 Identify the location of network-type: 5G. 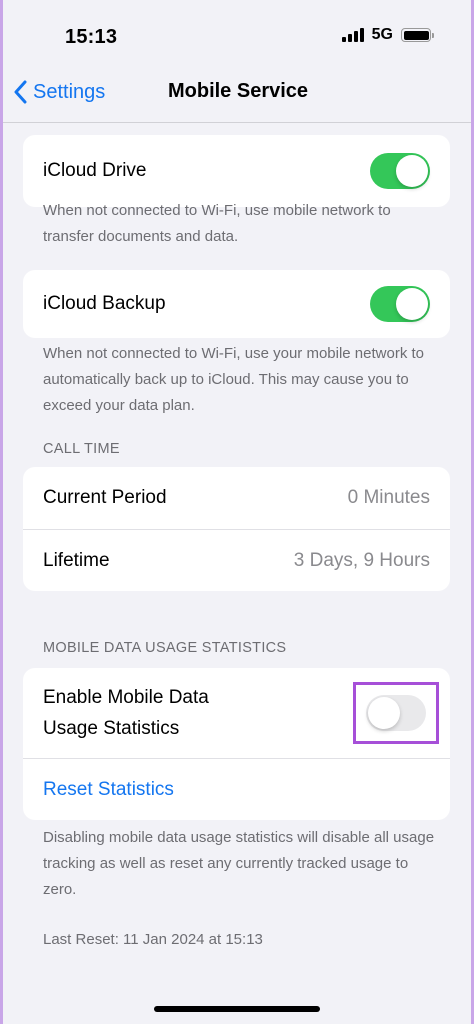
(382, 34).